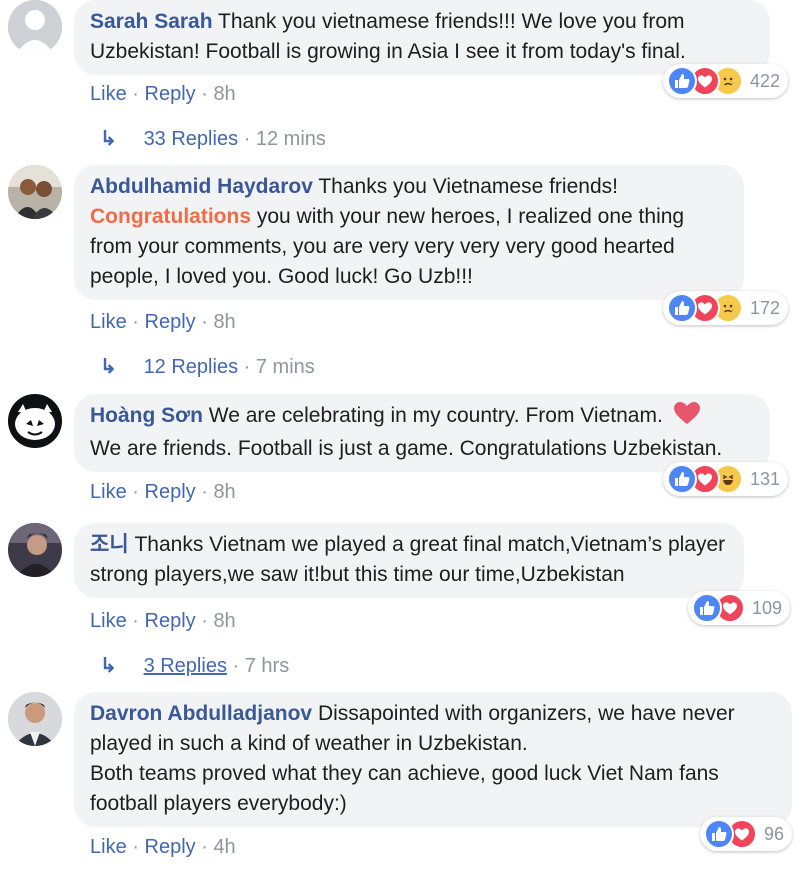 The image size is (810, 870). I want to click on view-replies-link: 3 Replies, so click(185, 666).